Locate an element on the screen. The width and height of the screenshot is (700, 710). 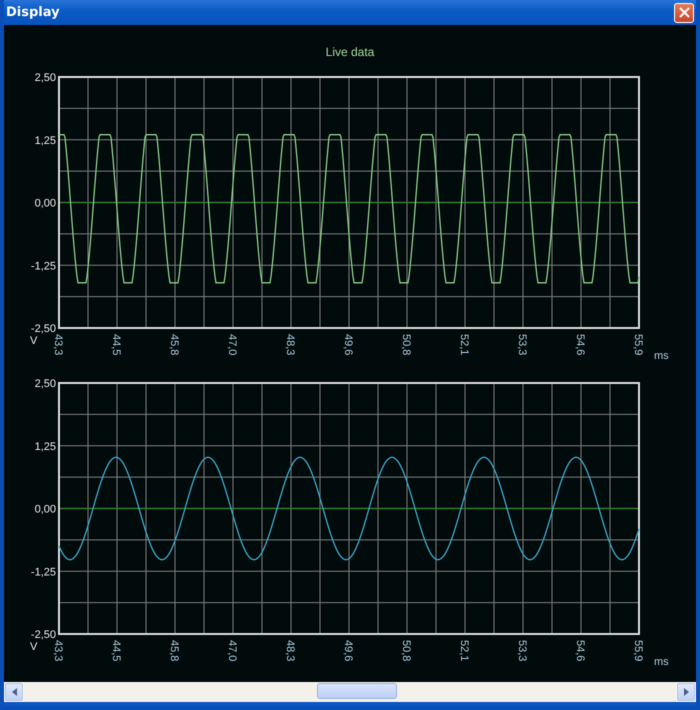
scroll-left-button is located at coordinates (14, 692).